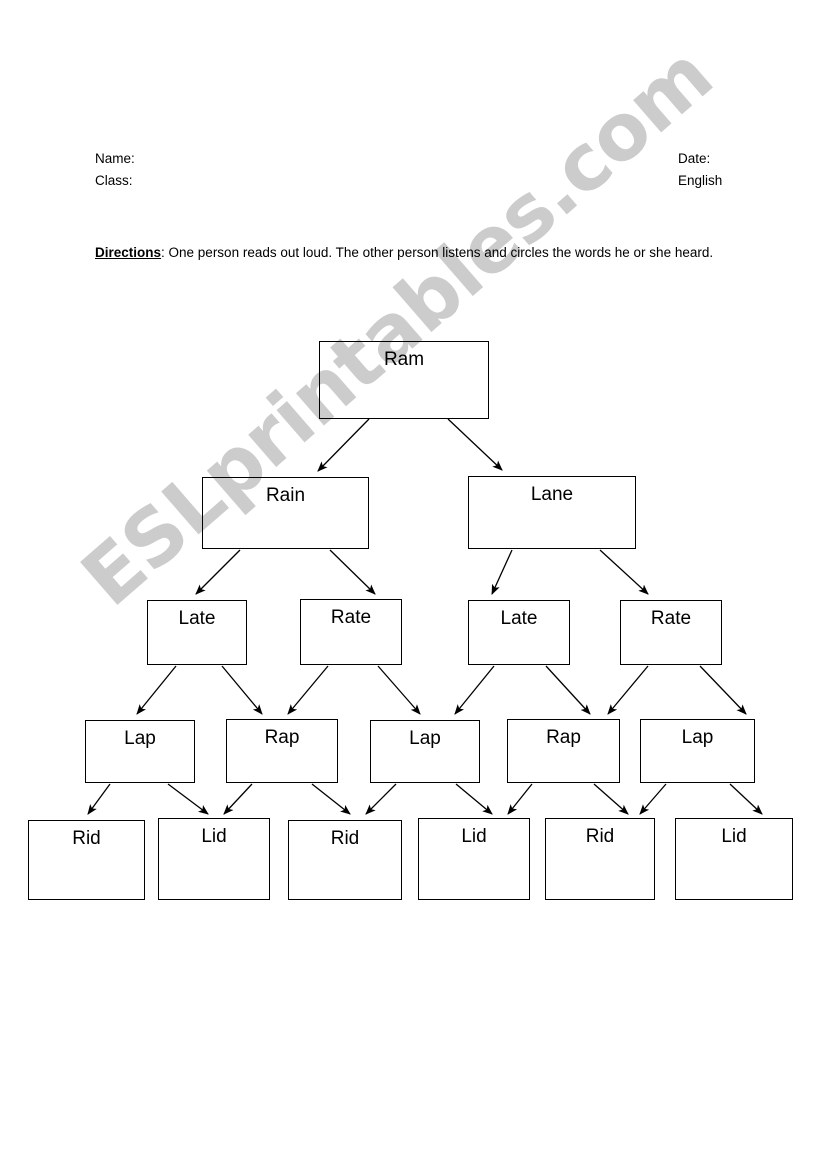  What do you see at coordinates (700, 180) in the screenshot?
I see `subject-value: English` at bounding box center [700, 180].